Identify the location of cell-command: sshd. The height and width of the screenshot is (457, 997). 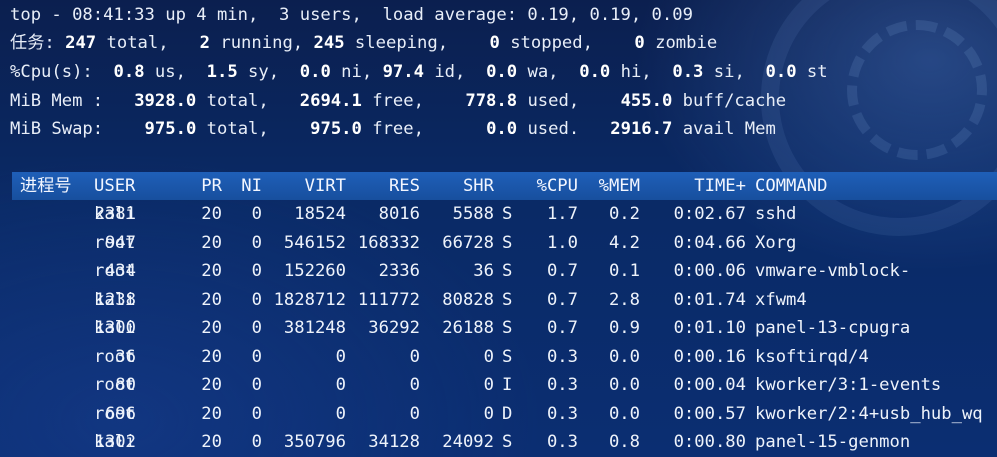
(776, 214).